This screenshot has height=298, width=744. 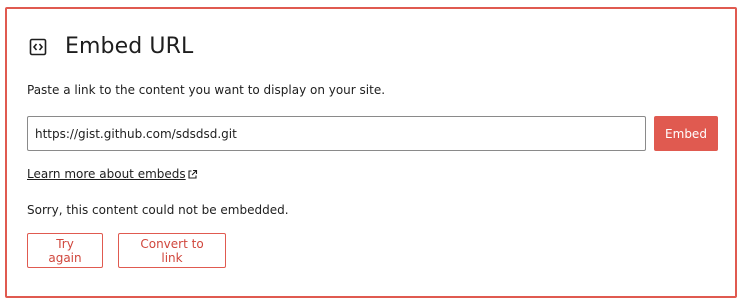 I want to click on embed-title: Embed URL, so click(x=129, y=46).